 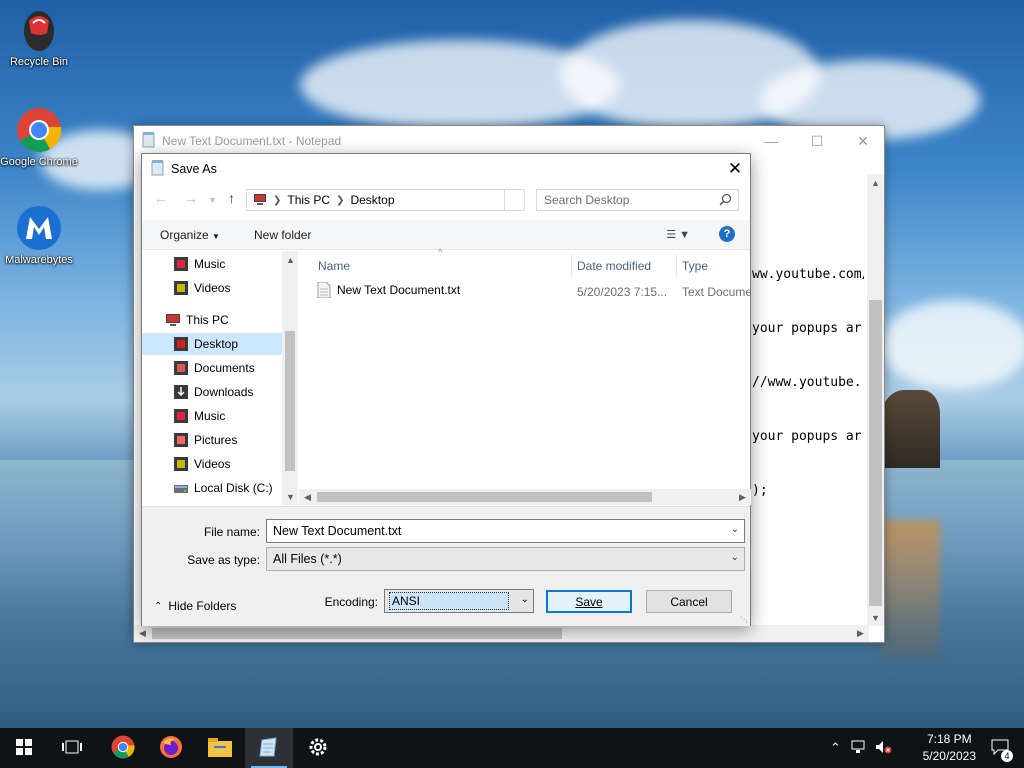 What do you see at coordinates (808, 274) in the screenshot?
I see `notepad-text-line: ww.youtube.com/w` at bounding box center [808, 274].